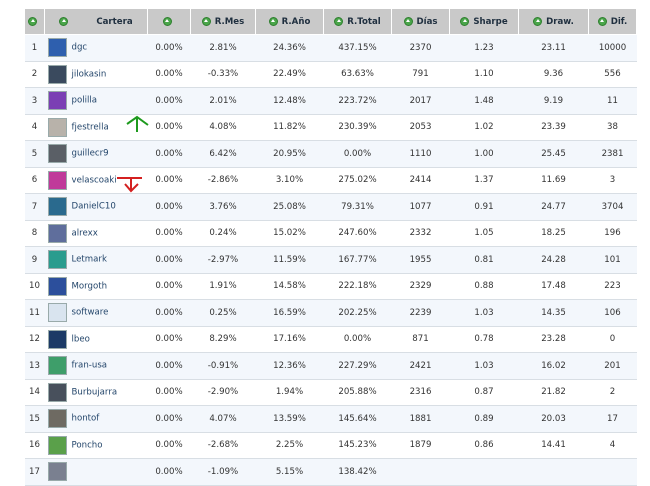 Image resolution: width=650 pixels, height=486 pixels. Describe the element at coordinates (94, 207) in the screenshot. I see `portfolio-link: DanielC10` at that location.